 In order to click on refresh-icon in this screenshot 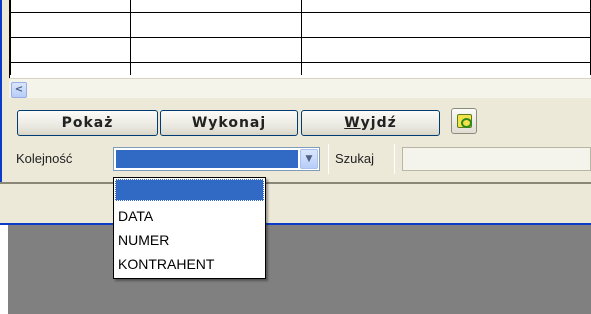, I will do `click(464, 121)`.